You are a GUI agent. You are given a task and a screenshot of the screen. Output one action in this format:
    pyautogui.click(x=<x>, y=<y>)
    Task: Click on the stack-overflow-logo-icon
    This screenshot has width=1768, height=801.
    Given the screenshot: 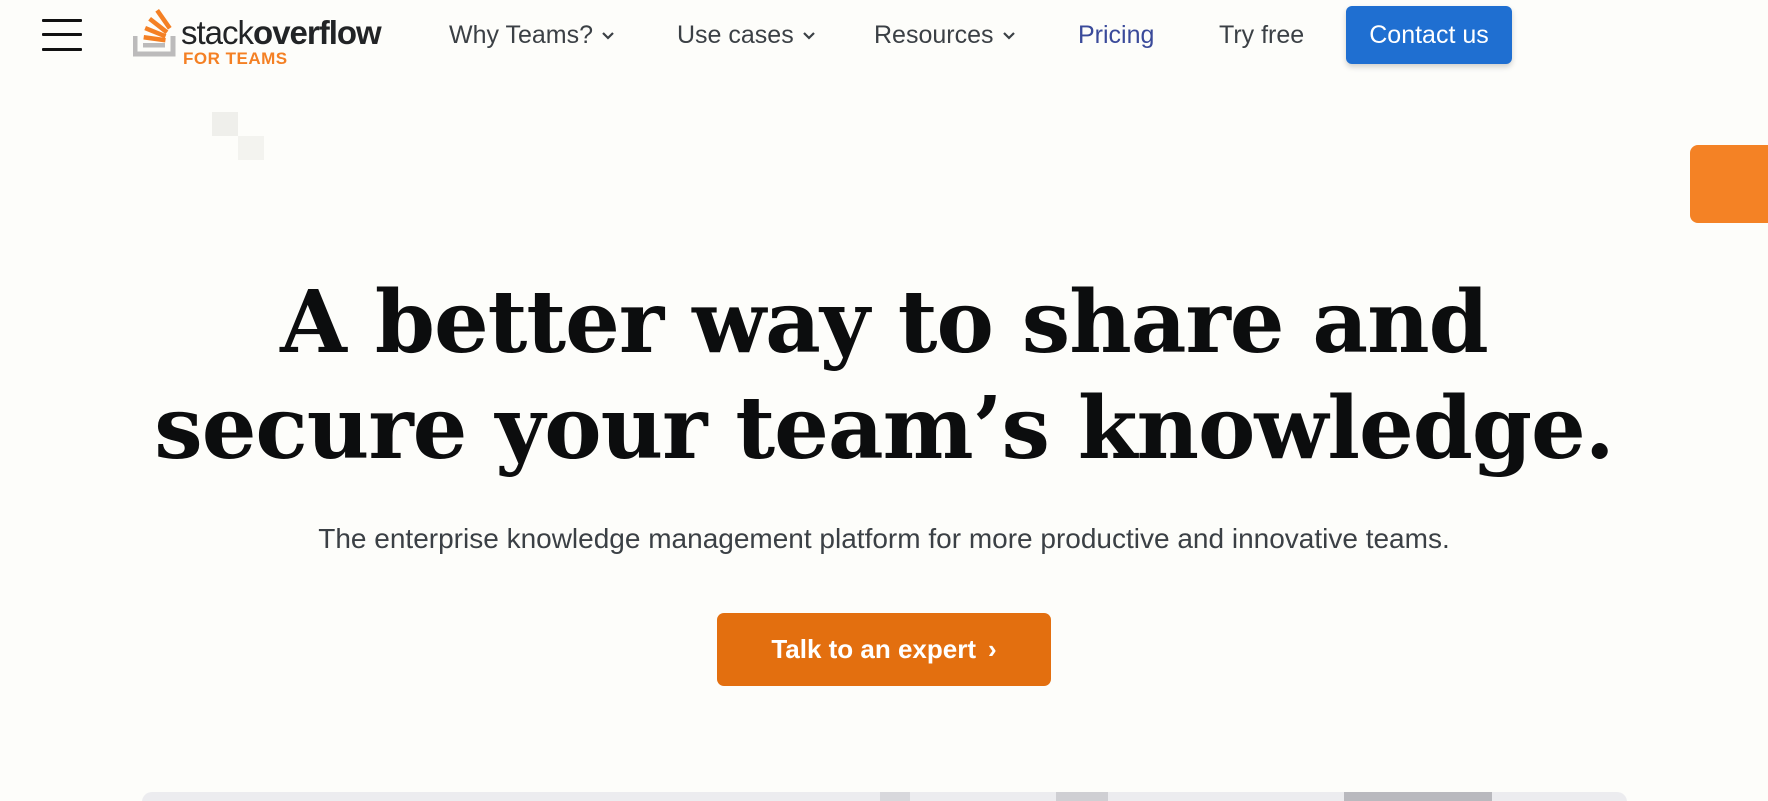 What is the action you would take?
    pyautogui.click(x=154, y=33)
    